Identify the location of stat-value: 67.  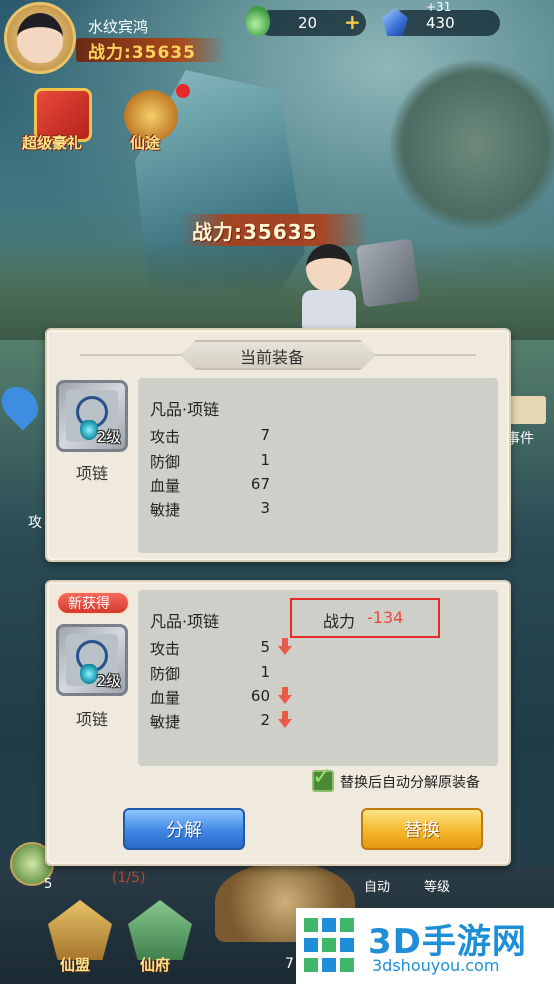
(260, 484).